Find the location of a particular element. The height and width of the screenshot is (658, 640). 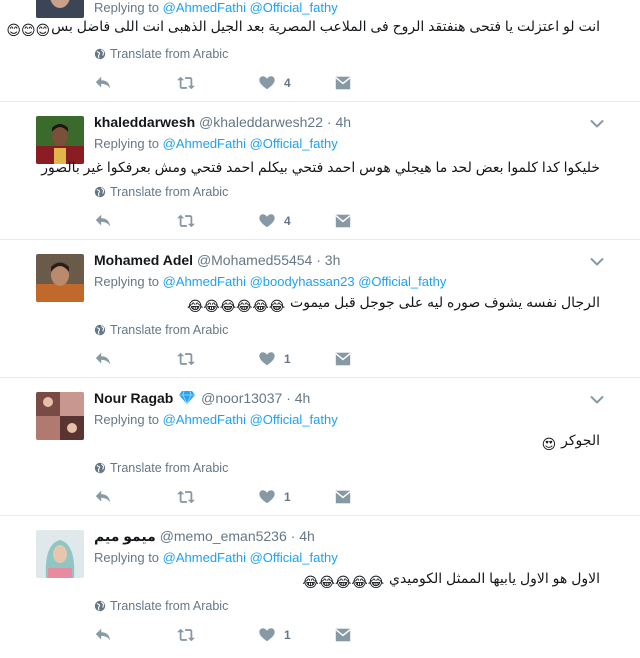

display-name: Nour Ragab is located at coordinates (133, 398).